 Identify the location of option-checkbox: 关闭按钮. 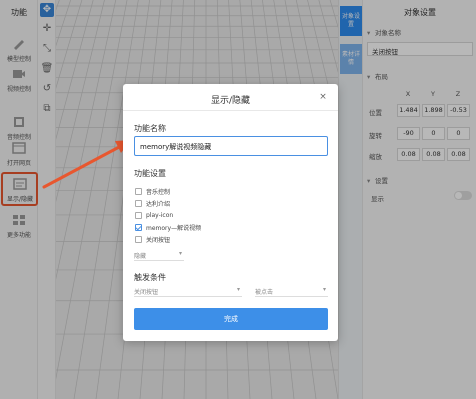
(152, 239).